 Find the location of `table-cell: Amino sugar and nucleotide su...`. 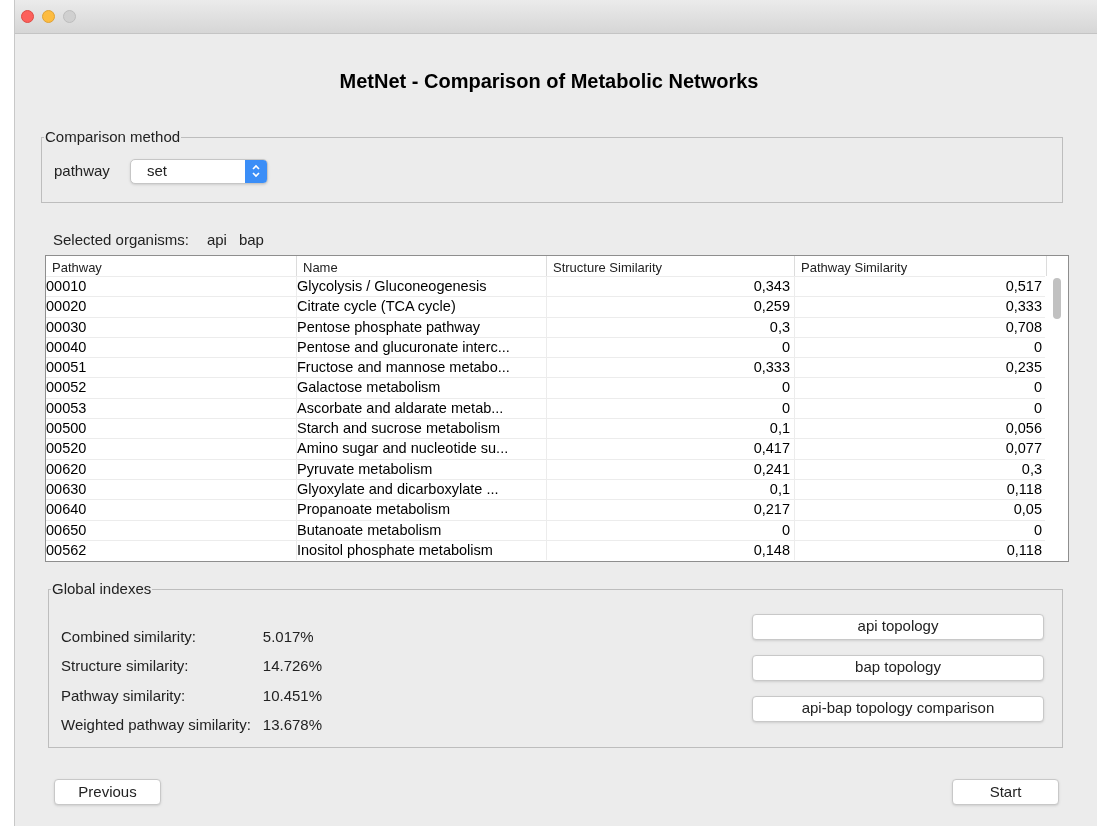

table-cell: Amino sugar and nucleotide su... is located at coordinates (422, 449).